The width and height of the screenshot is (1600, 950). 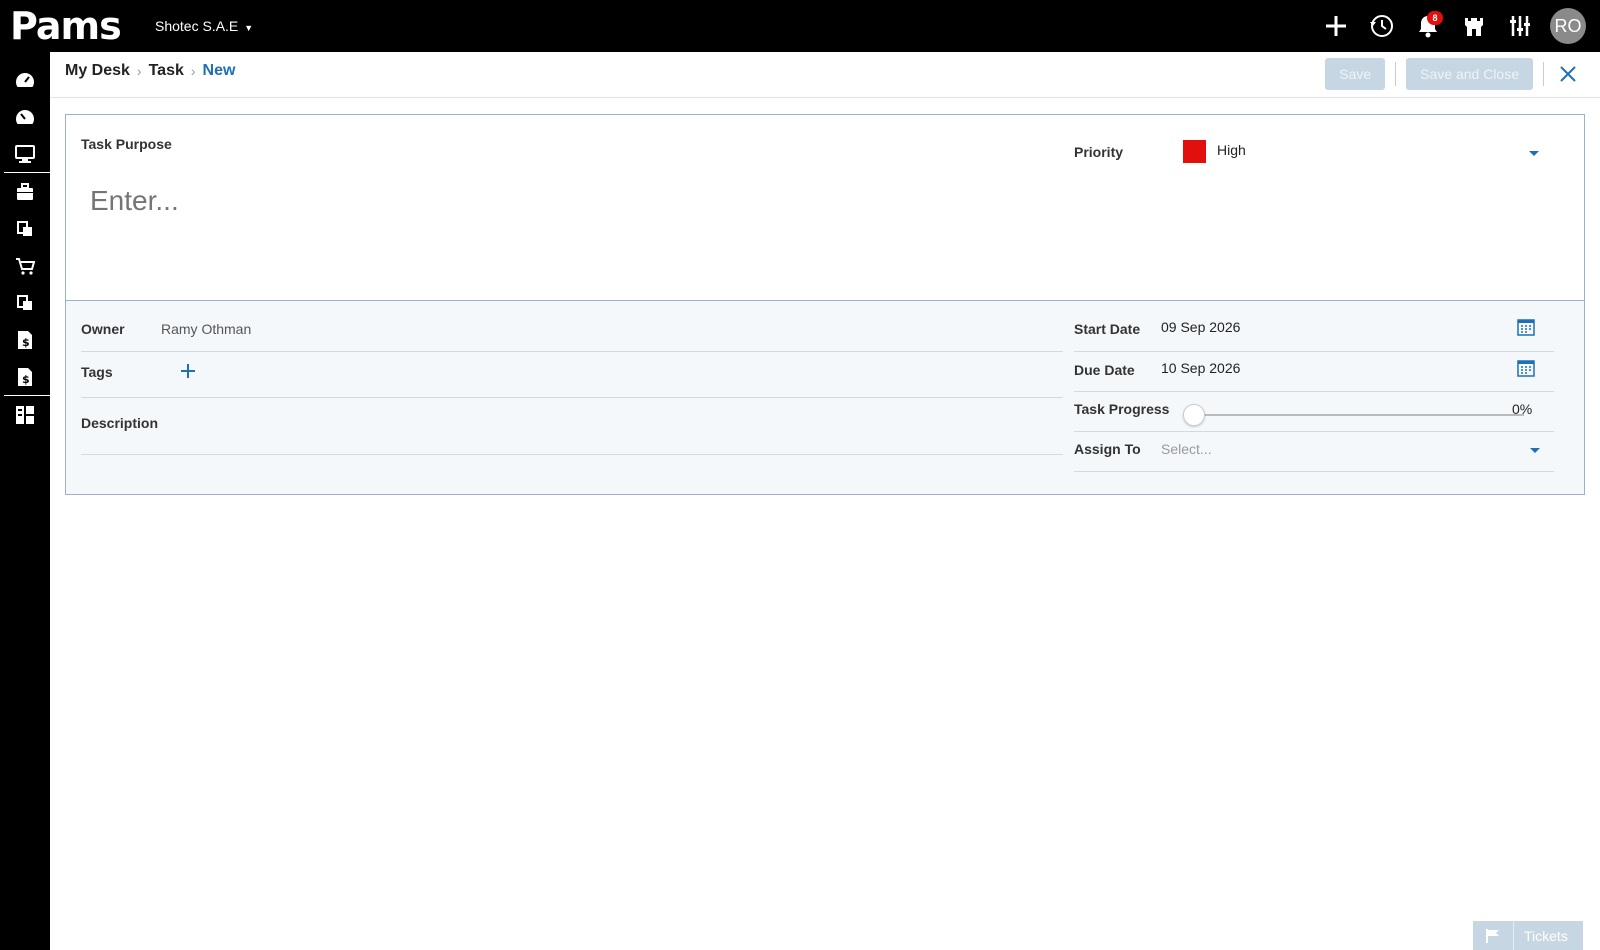 What do you see at coordinates (1535, 450) in the screenshot?
I see `assign-to-dropdown-icon` at bounding box center [1535, 450].